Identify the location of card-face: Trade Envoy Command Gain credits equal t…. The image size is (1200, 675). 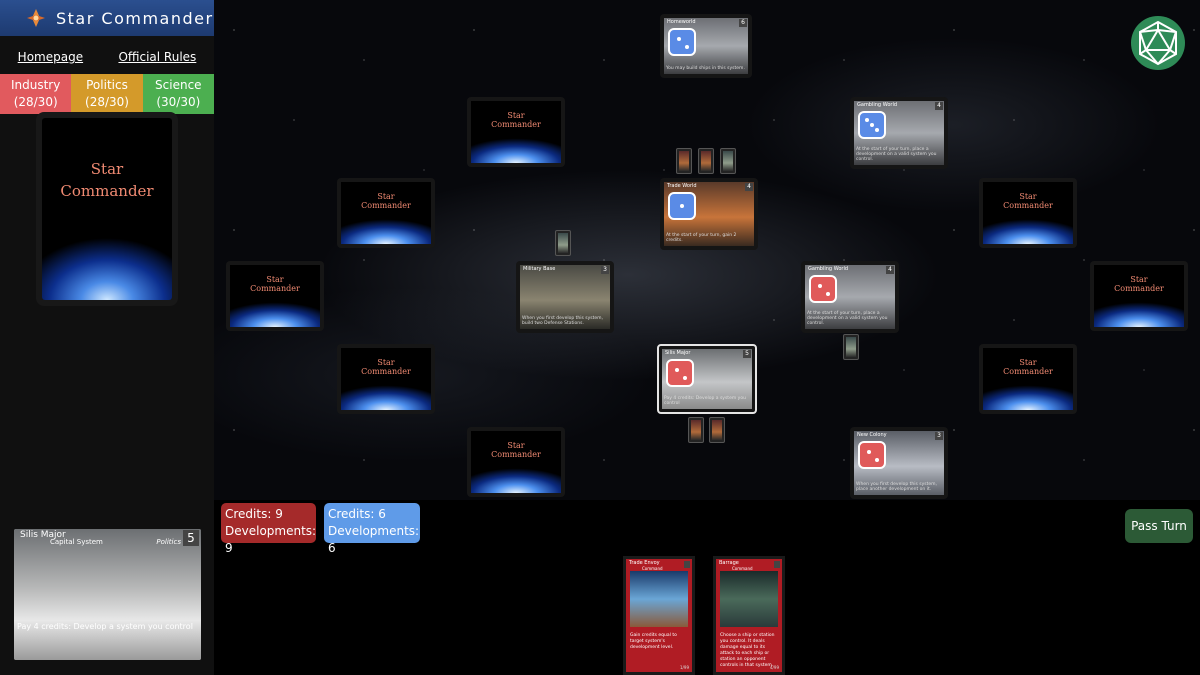
(659, 615).